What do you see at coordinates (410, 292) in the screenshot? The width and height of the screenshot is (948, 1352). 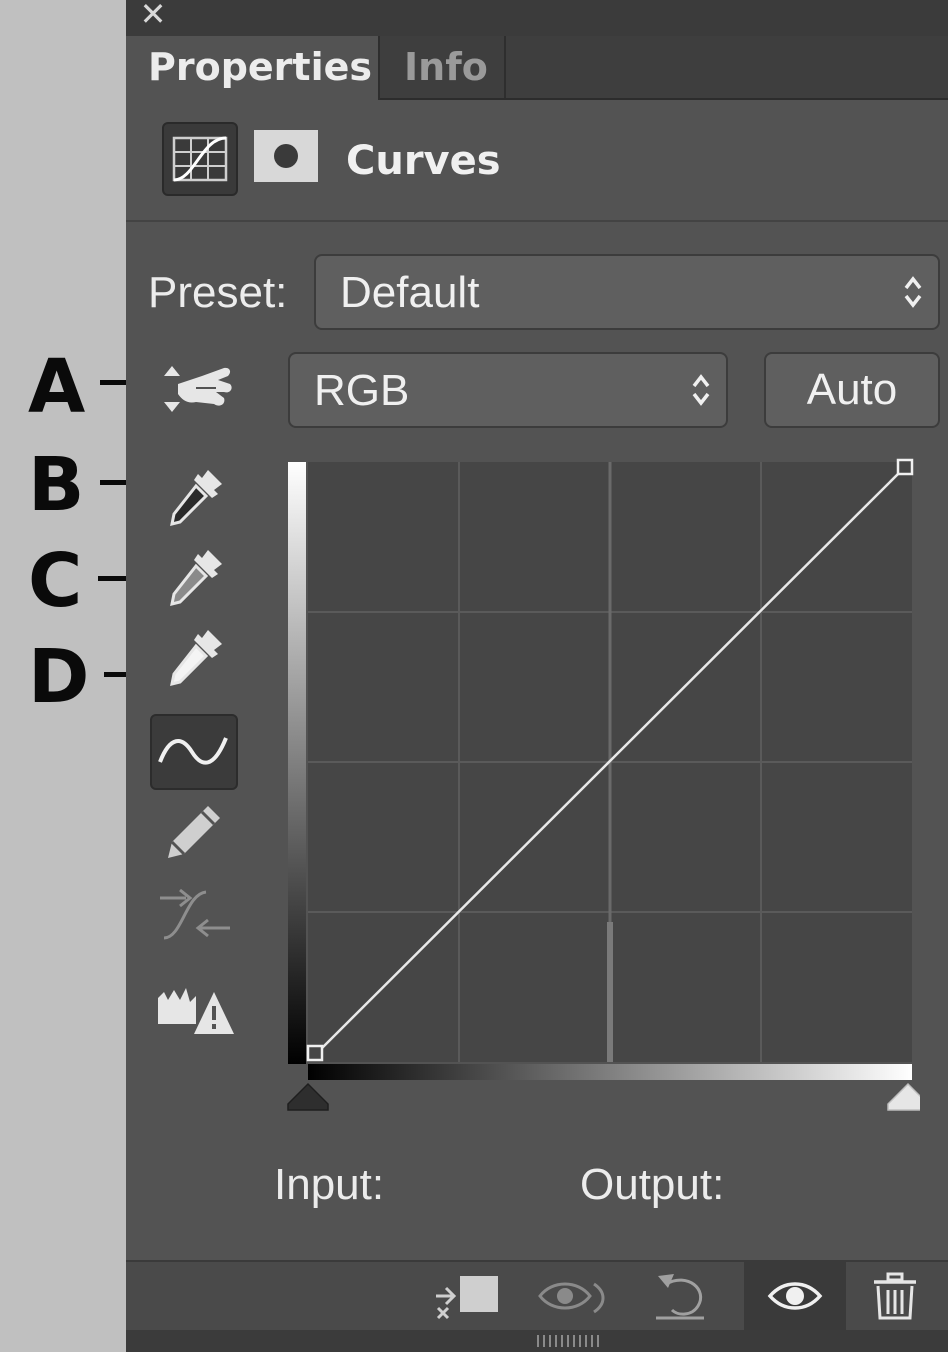 I see `preset-value: Default` at bounding box center [410, 292].